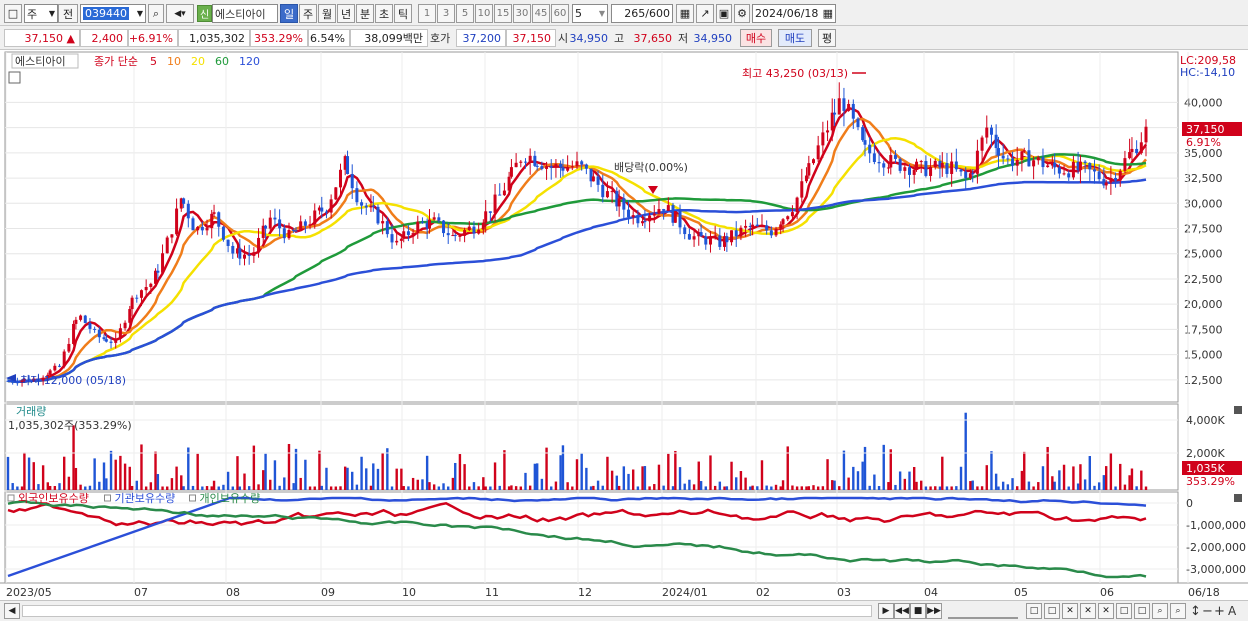 The width and height of the screenshot is (1248, 621). What do you see at coordinates (724, 13) in the screenshot?
I see `save-icon: ▣` at bounding box center [724, 13].